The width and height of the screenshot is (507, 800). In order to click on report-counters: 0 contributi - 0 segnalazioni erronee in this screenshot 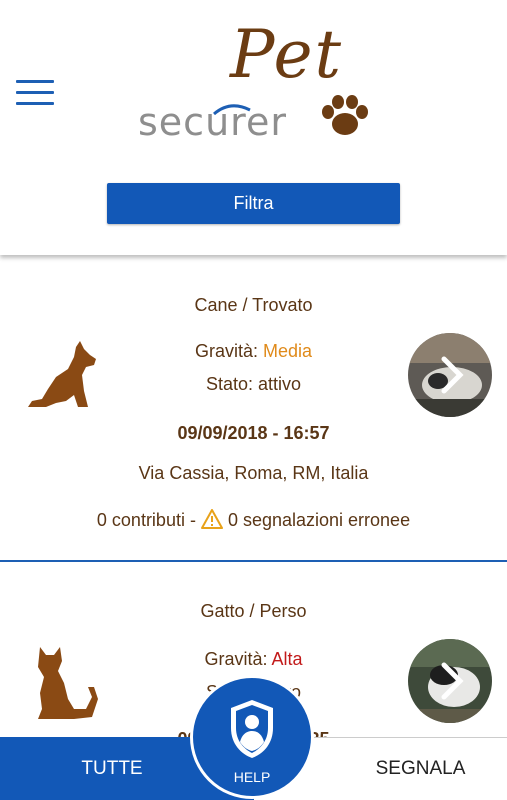, I will do `click(253, 520)`.